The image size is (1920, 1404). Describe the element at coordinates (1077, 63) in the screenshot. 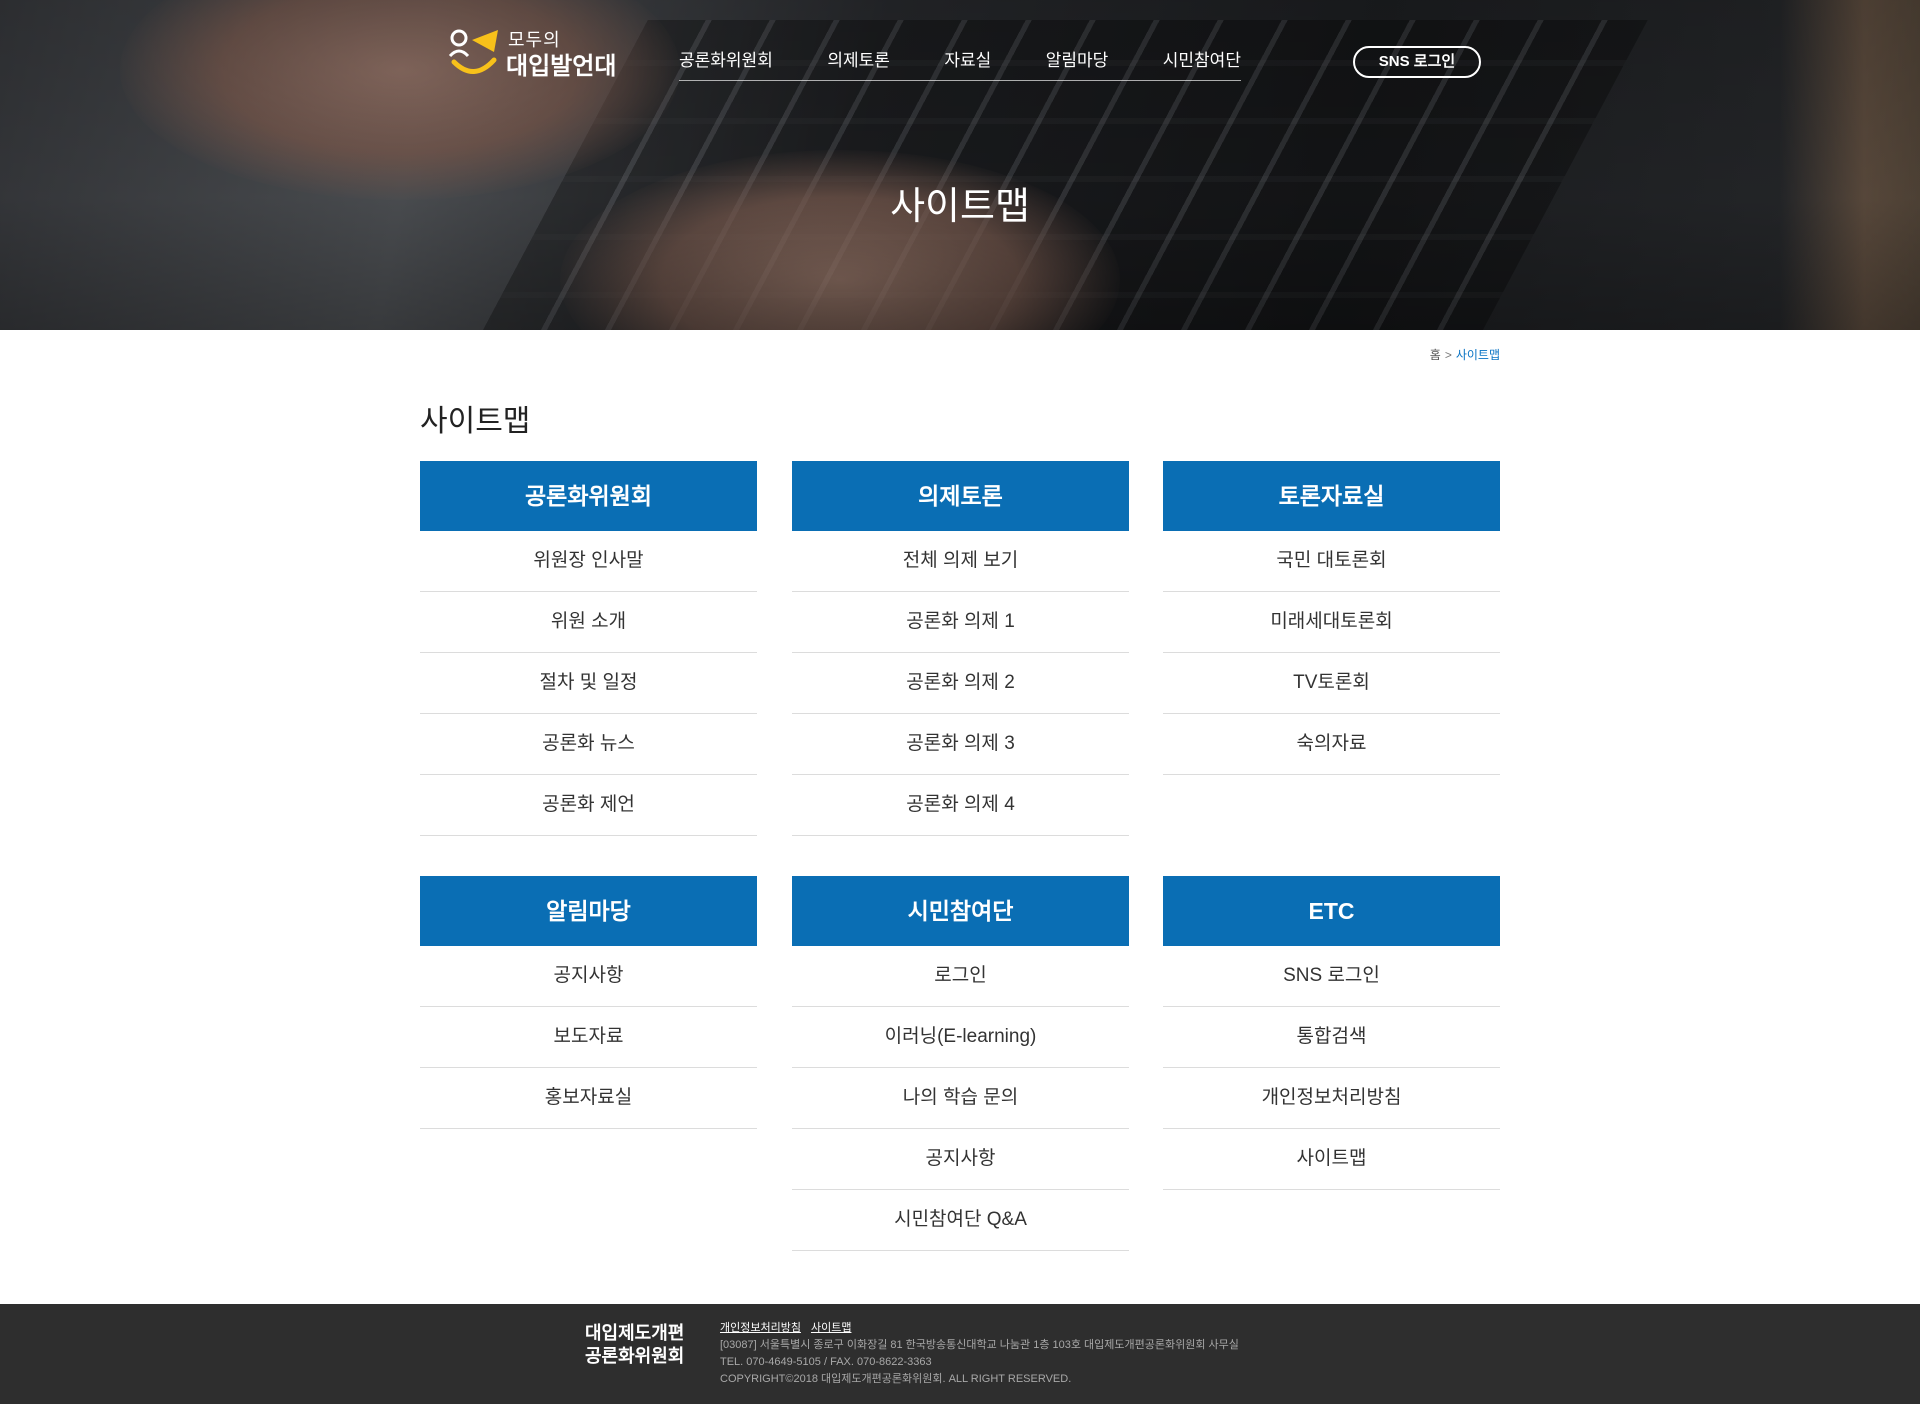

I see `nav-item-notice: 알림마당` at that location.